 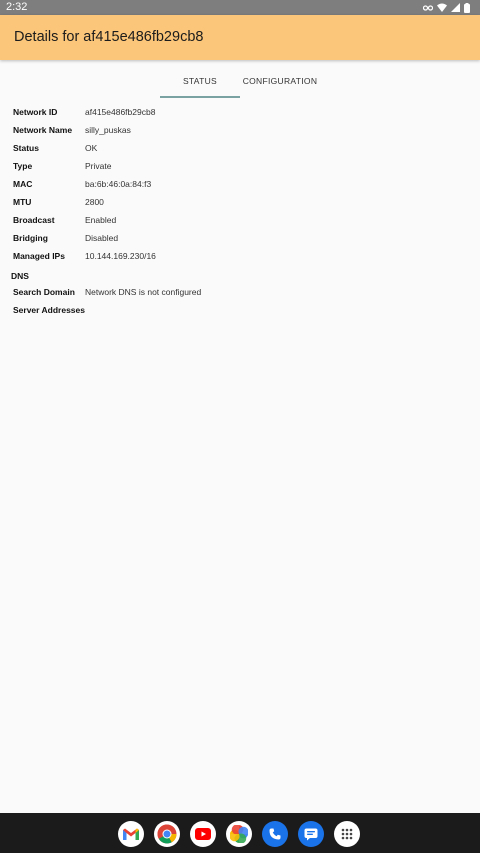 I want to click on link-icon, so click(x=428, y=7).